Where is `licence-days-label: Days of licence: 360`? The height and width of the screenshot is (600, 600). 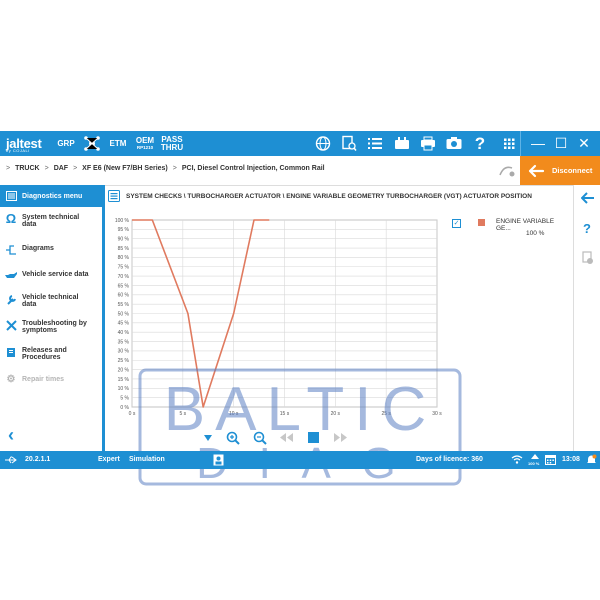
licence-days-label: Days of licence: 360 is located at coordinates (449, 459).